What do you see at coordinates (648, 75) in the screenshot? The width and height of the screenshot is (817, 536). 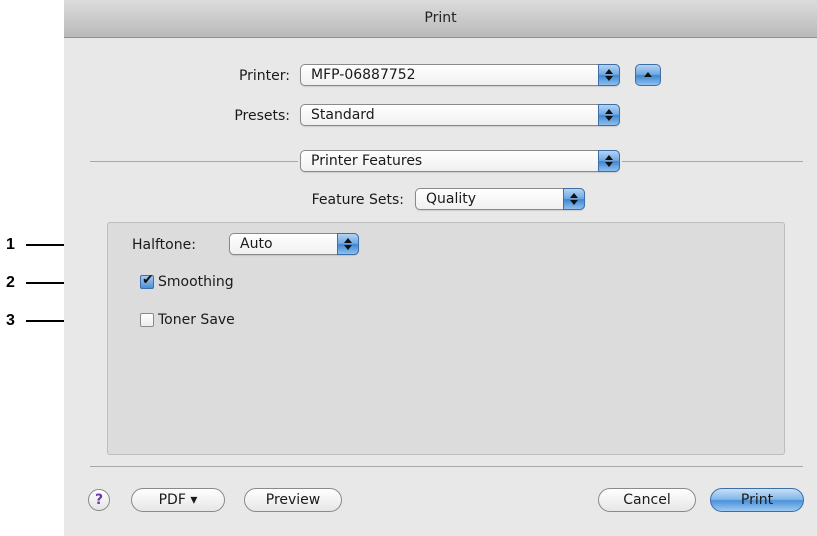 I see `disclosure-triangle-button` at bounding box center [648, 75].